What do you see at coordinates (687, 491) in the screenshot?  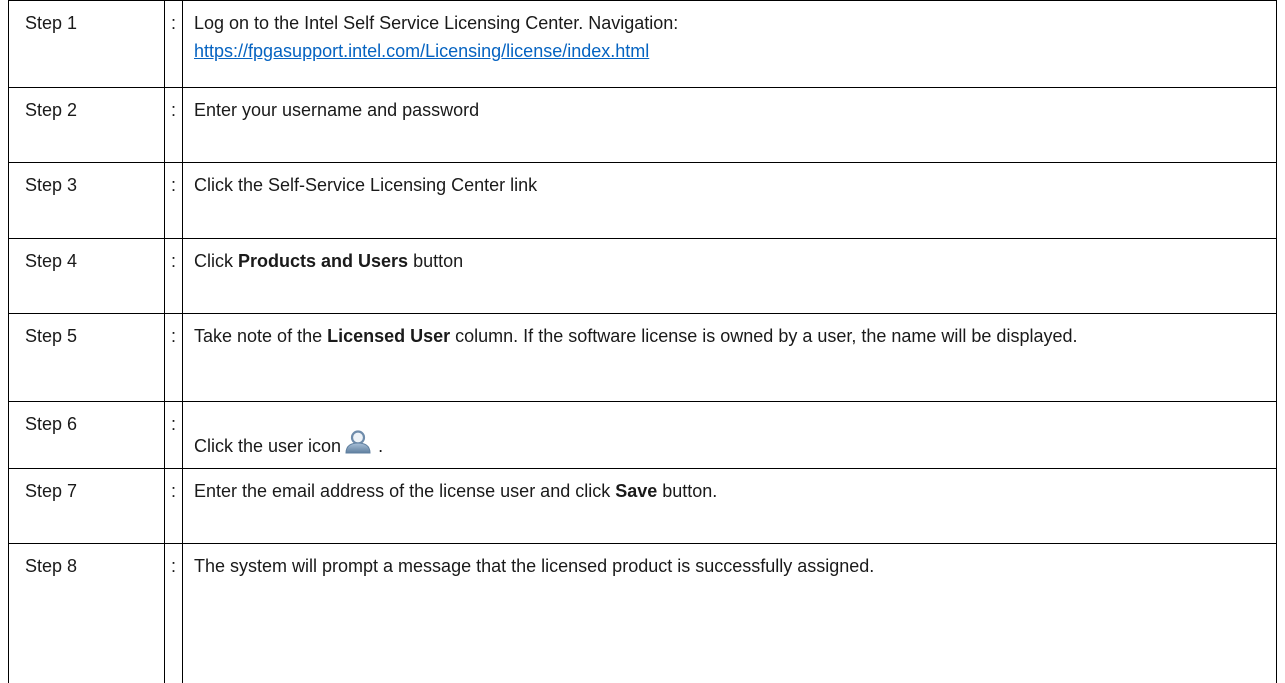 I see `step-text: button.` at bounding box center [687, 491].